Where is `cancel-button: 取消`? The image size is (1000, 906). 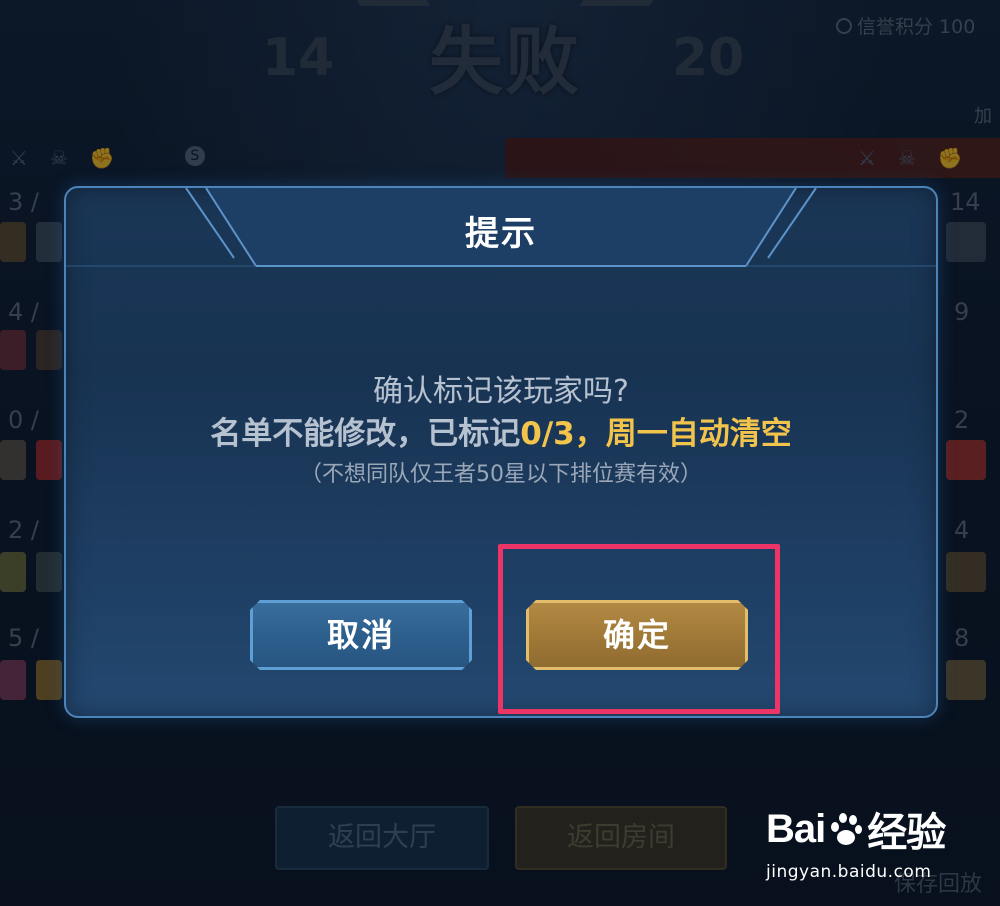
cancel-button: 取消 is located at coordinates (361, 635).